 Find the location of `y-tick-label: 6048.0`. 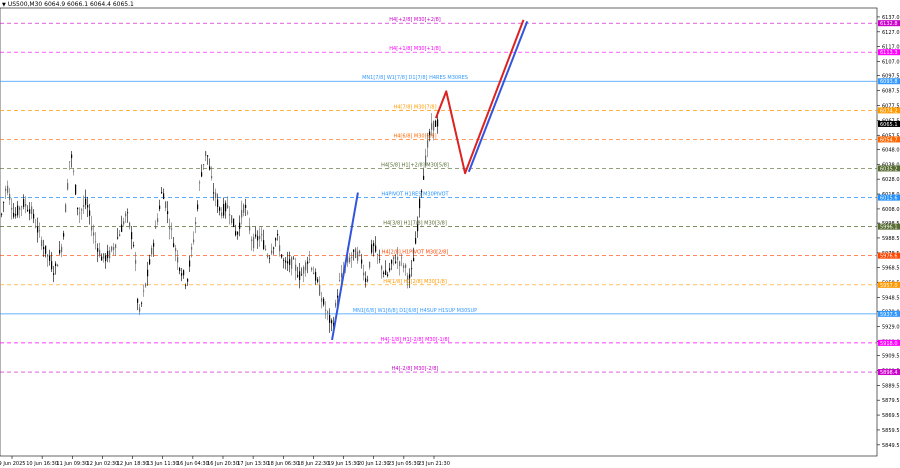

y-tick-label: 6048.0 is located at coordinates (891, 150).